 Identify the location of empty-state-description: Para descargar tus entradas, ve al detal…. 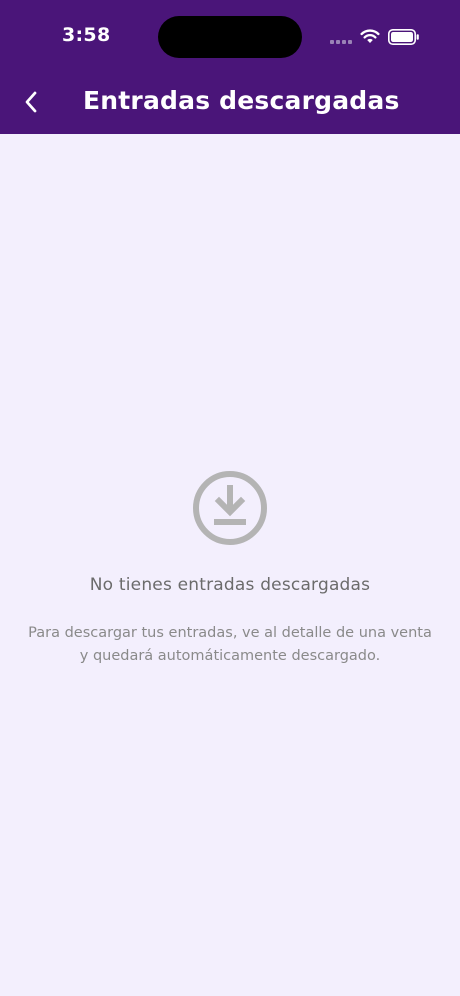
(230, 644).